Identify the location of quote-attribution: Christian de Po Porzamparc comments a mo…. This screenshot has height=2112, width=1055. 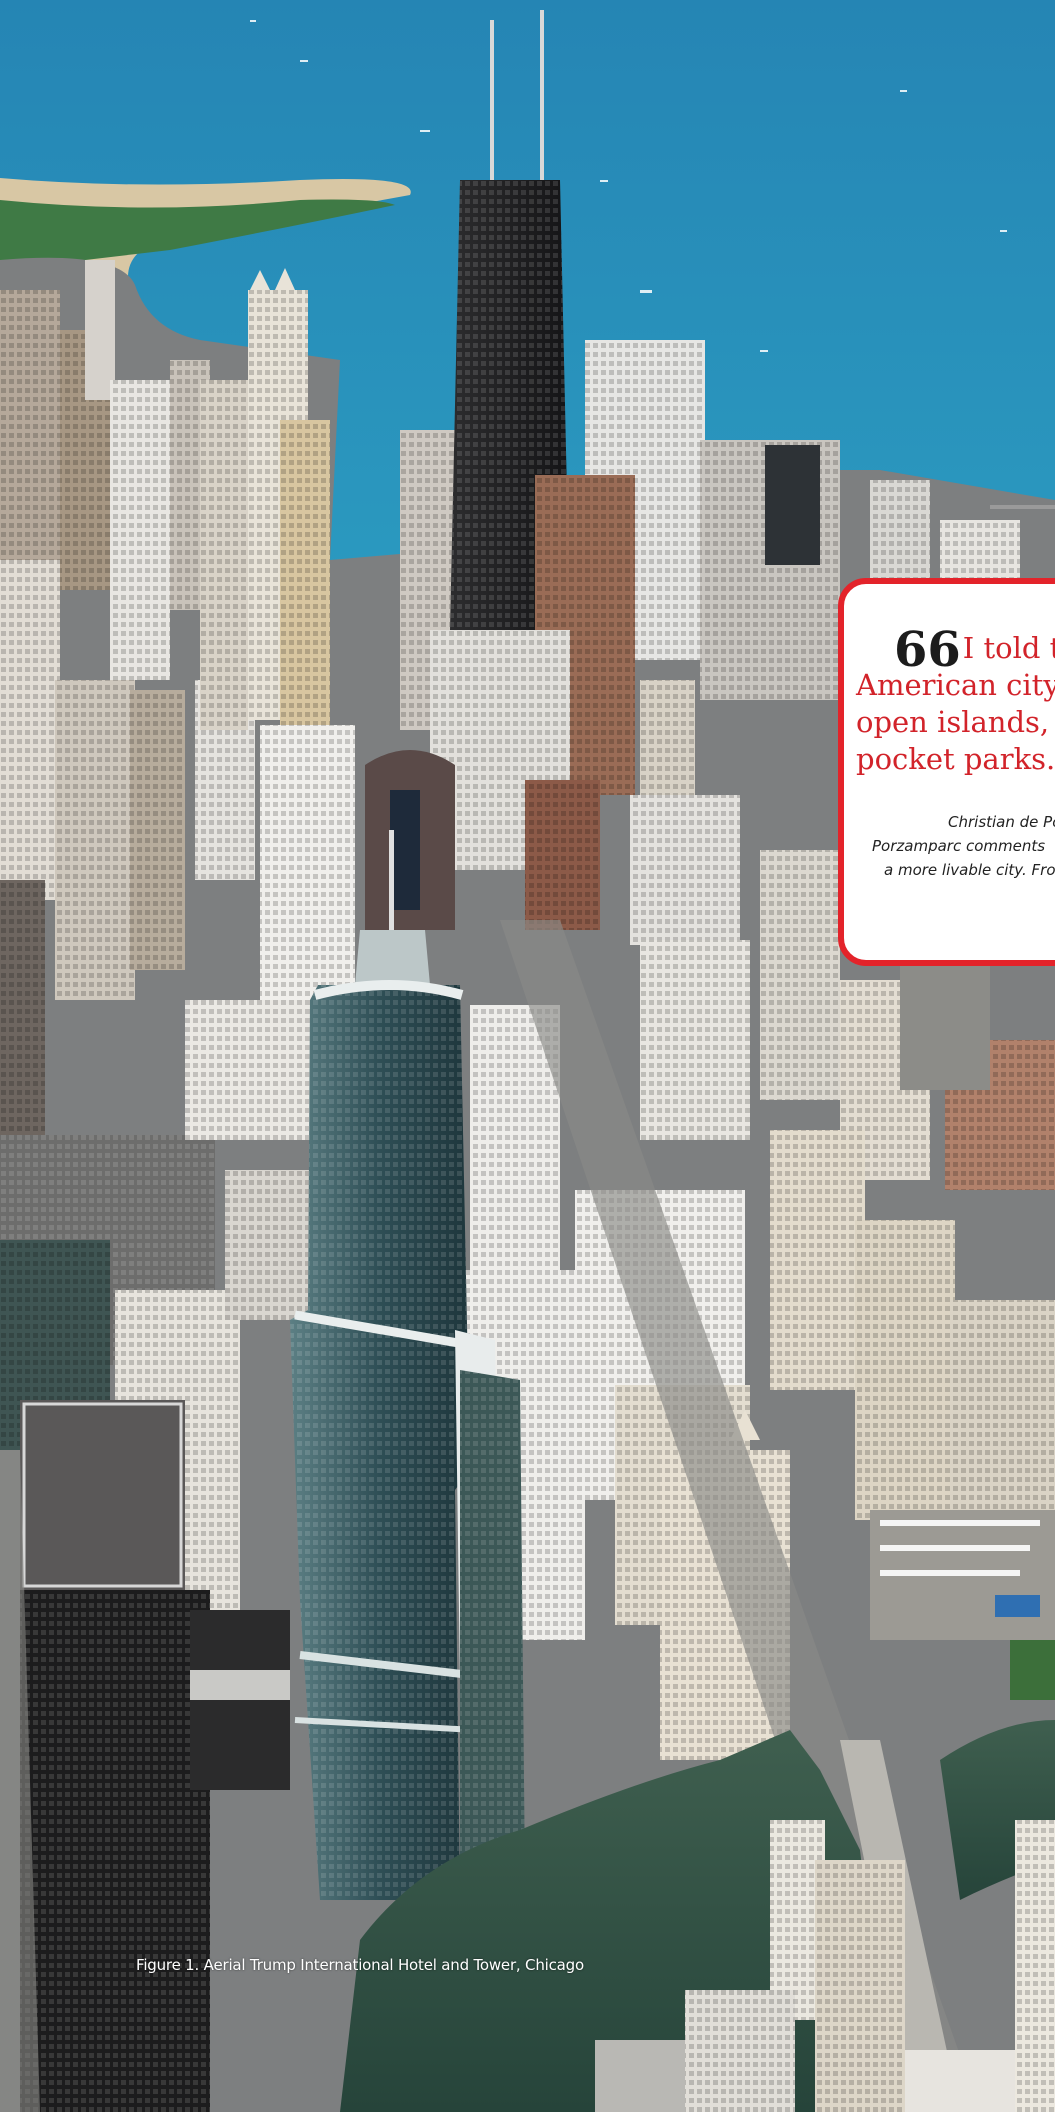
(955, 846).